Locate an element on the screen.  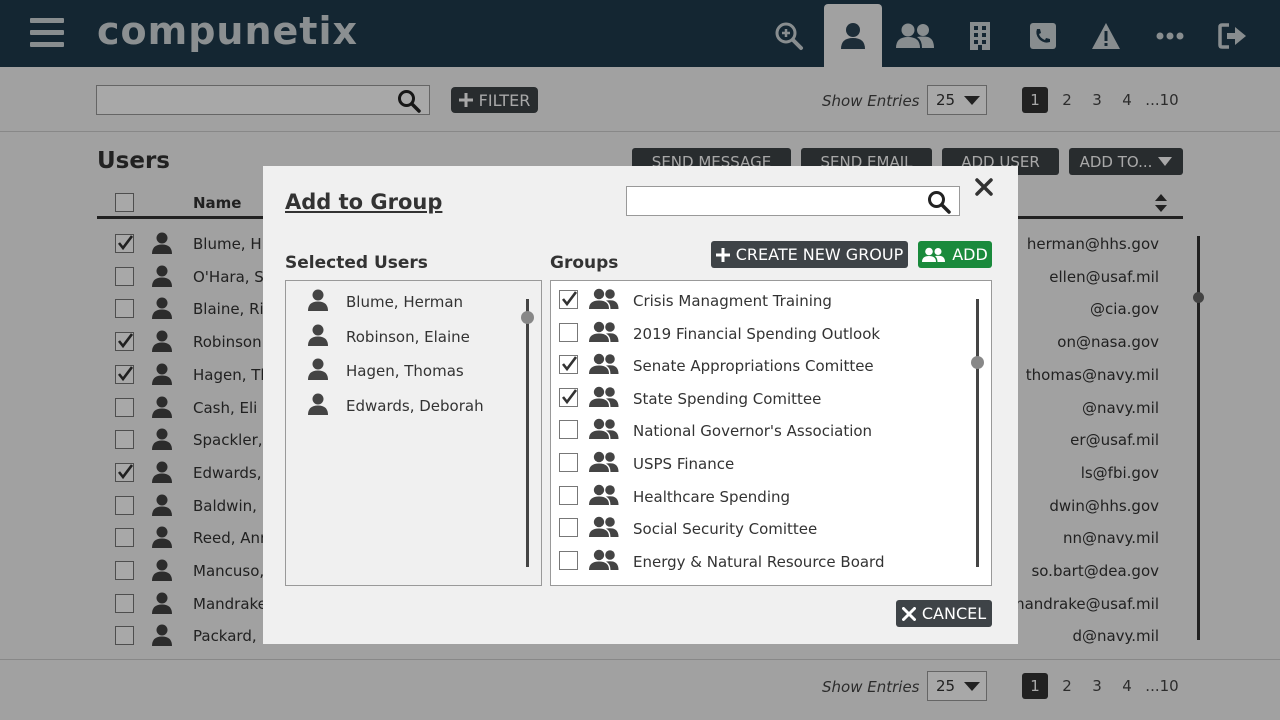
group-name: 2019 Financial Spending Outlook is located at coordinates (757, 333).